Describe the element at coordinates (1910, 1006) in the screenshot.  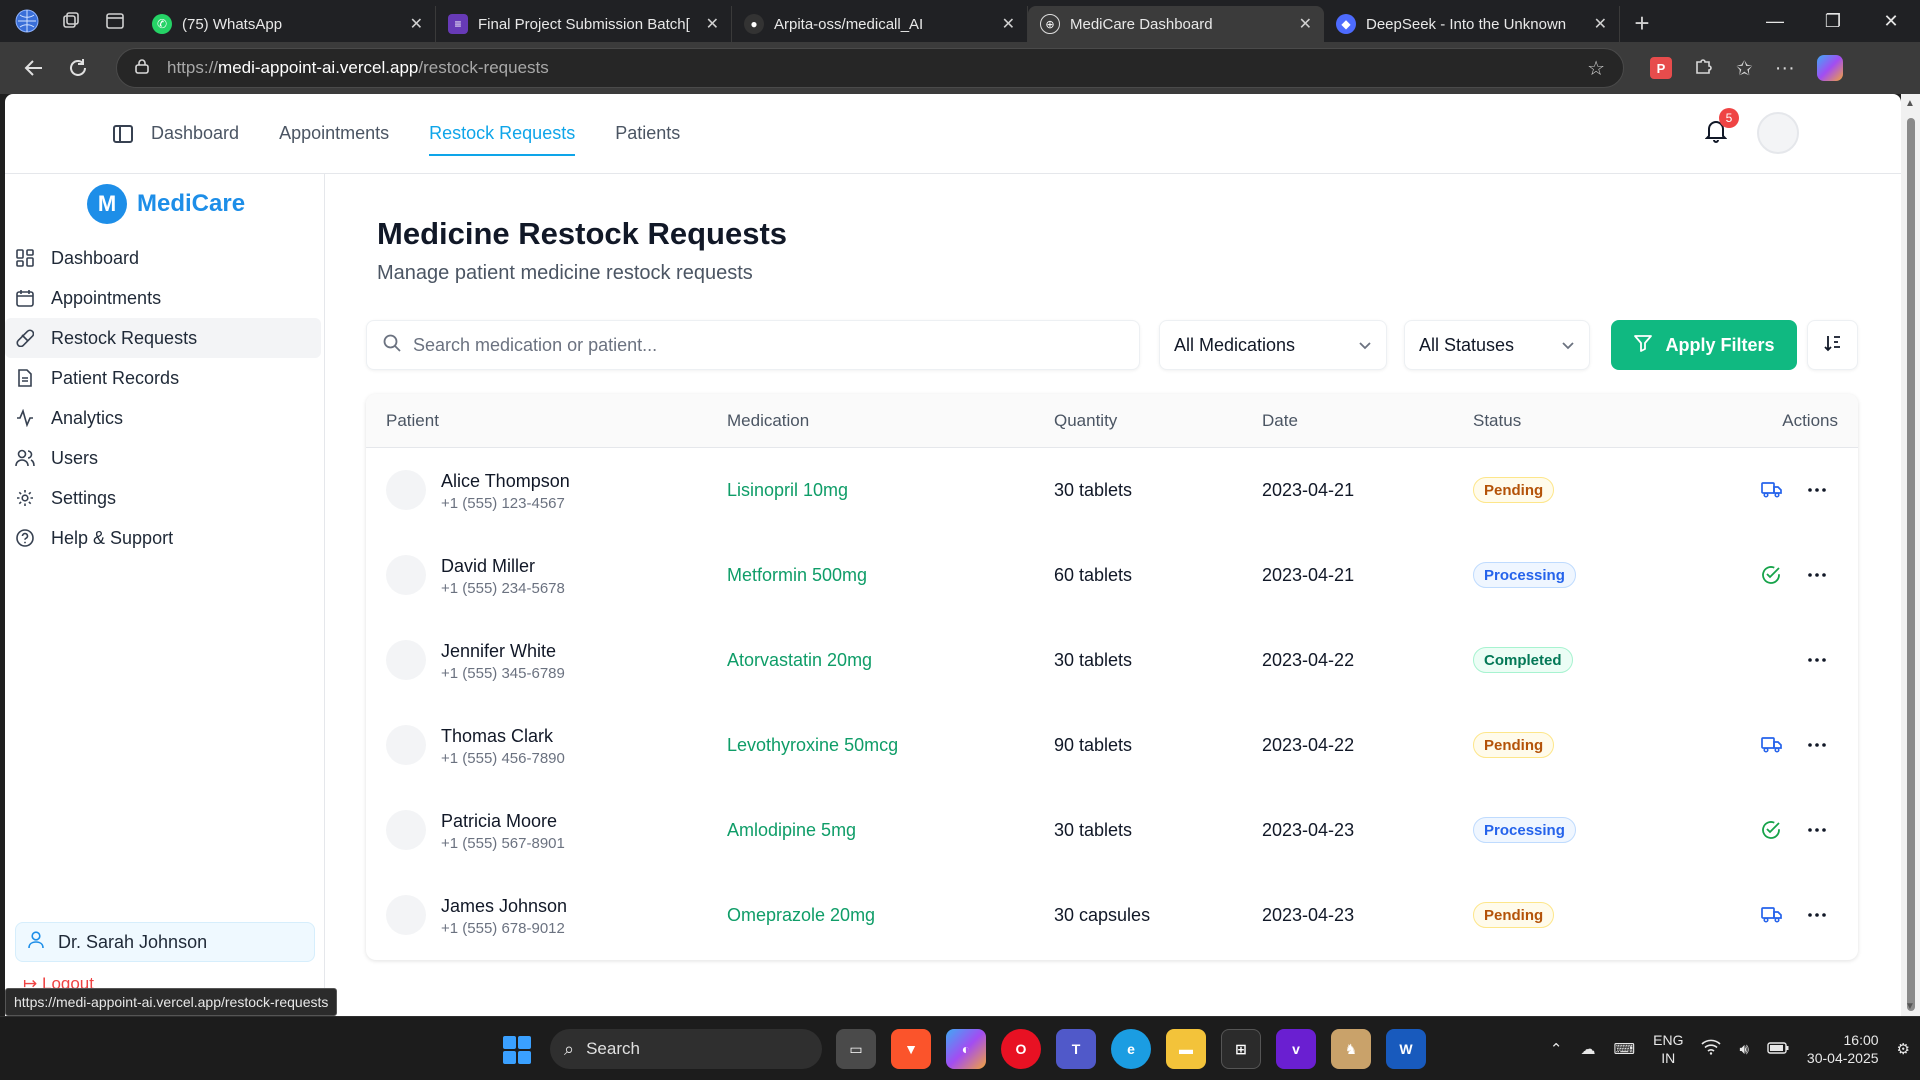
I see `scroll-down-icon: ▼` at that location.